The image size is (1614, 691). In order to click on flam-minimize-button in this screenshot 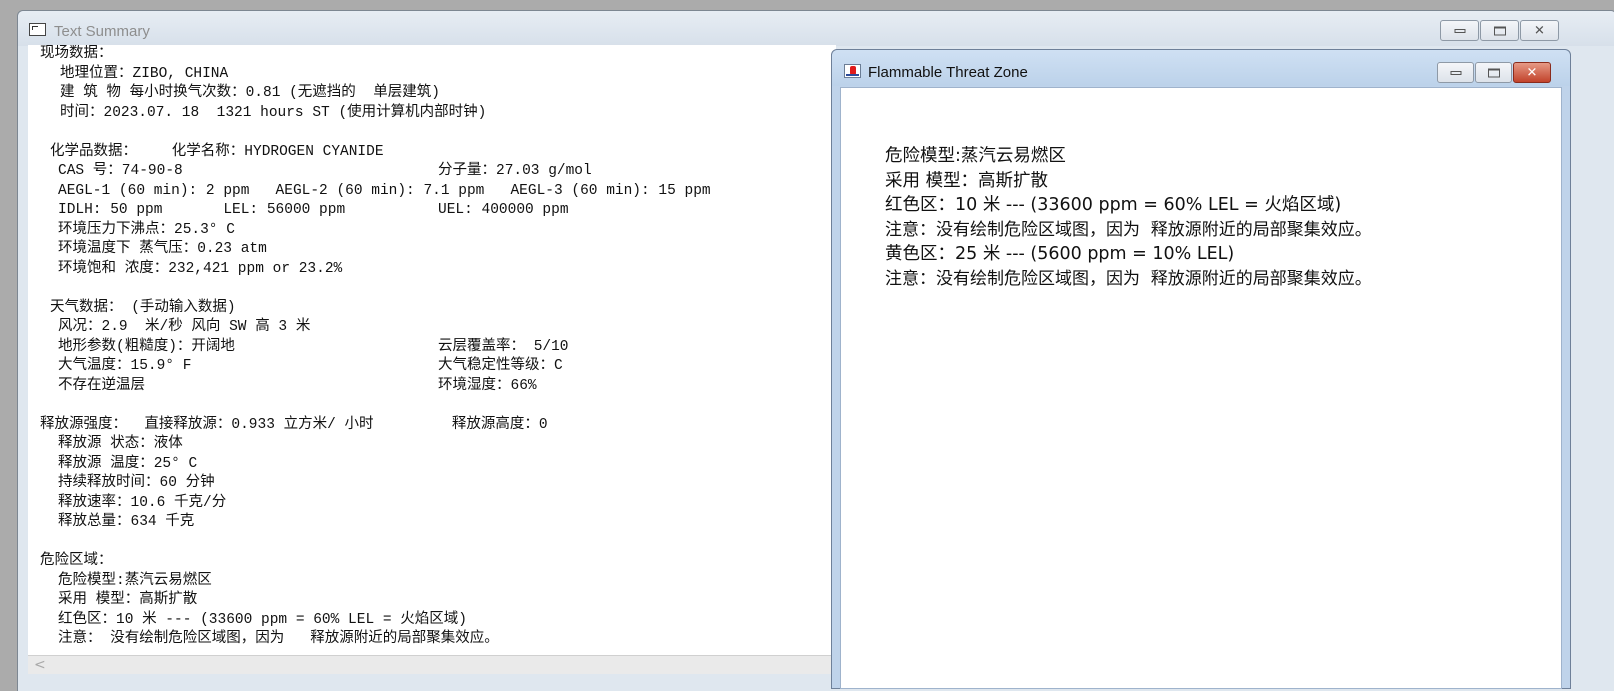, I will do `click(1455, 72)`.